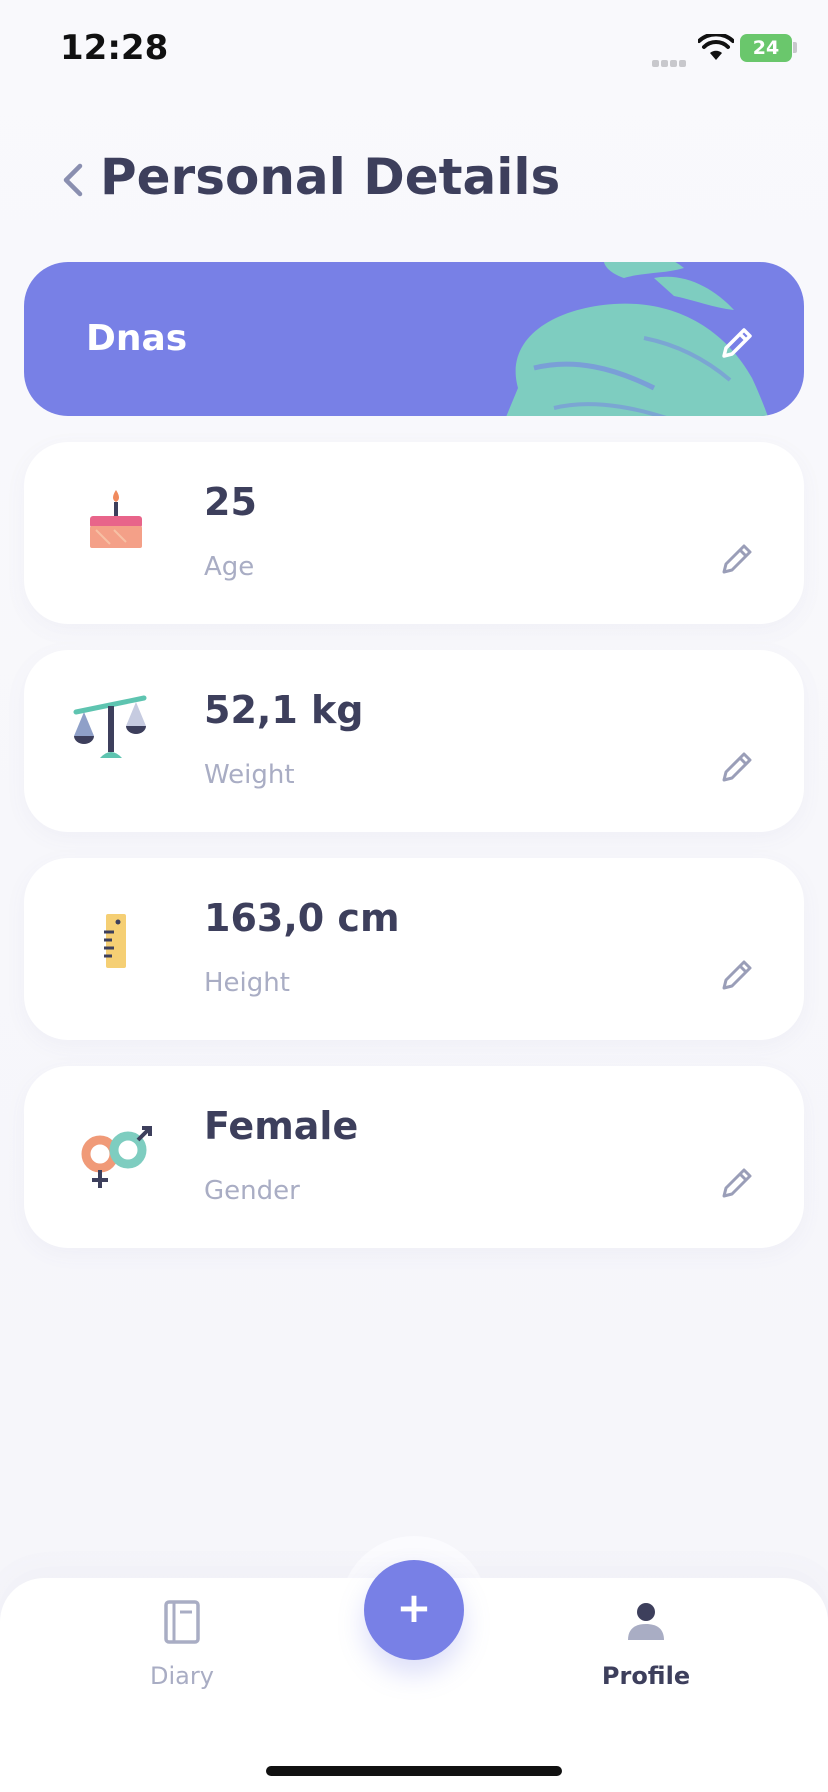 Image resolution: width=828 pixels, height=1792 pixels. What do you see at coordinates (229, 567) in the screenshot?
I see `age-label: Age` at bounding box center [229, 567].